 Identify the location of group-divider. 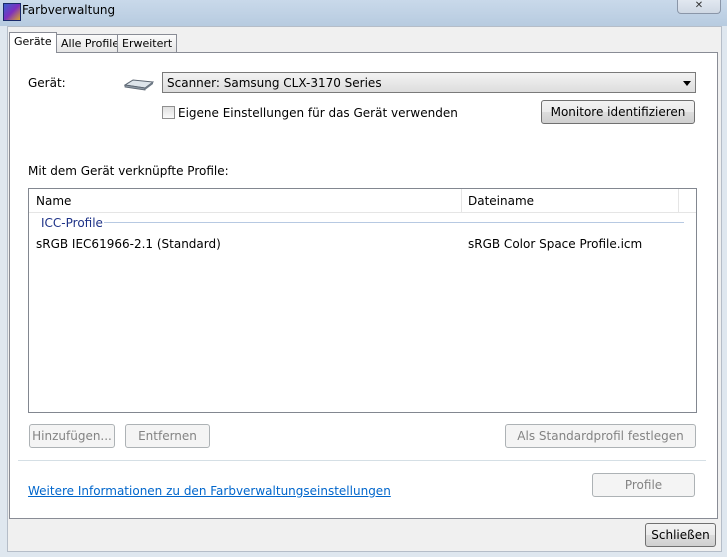
(394, 222).